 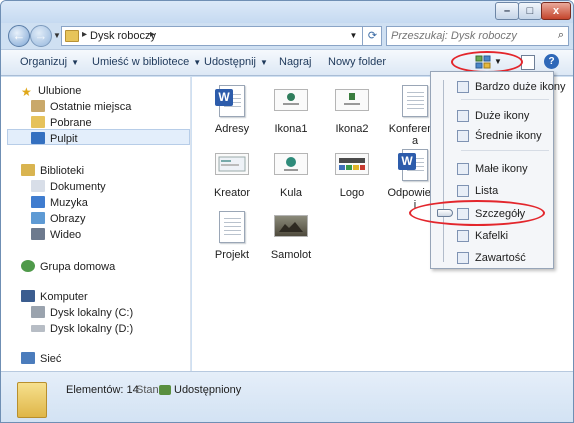 I want to click on close-button: x, so click(x=556, y=11).